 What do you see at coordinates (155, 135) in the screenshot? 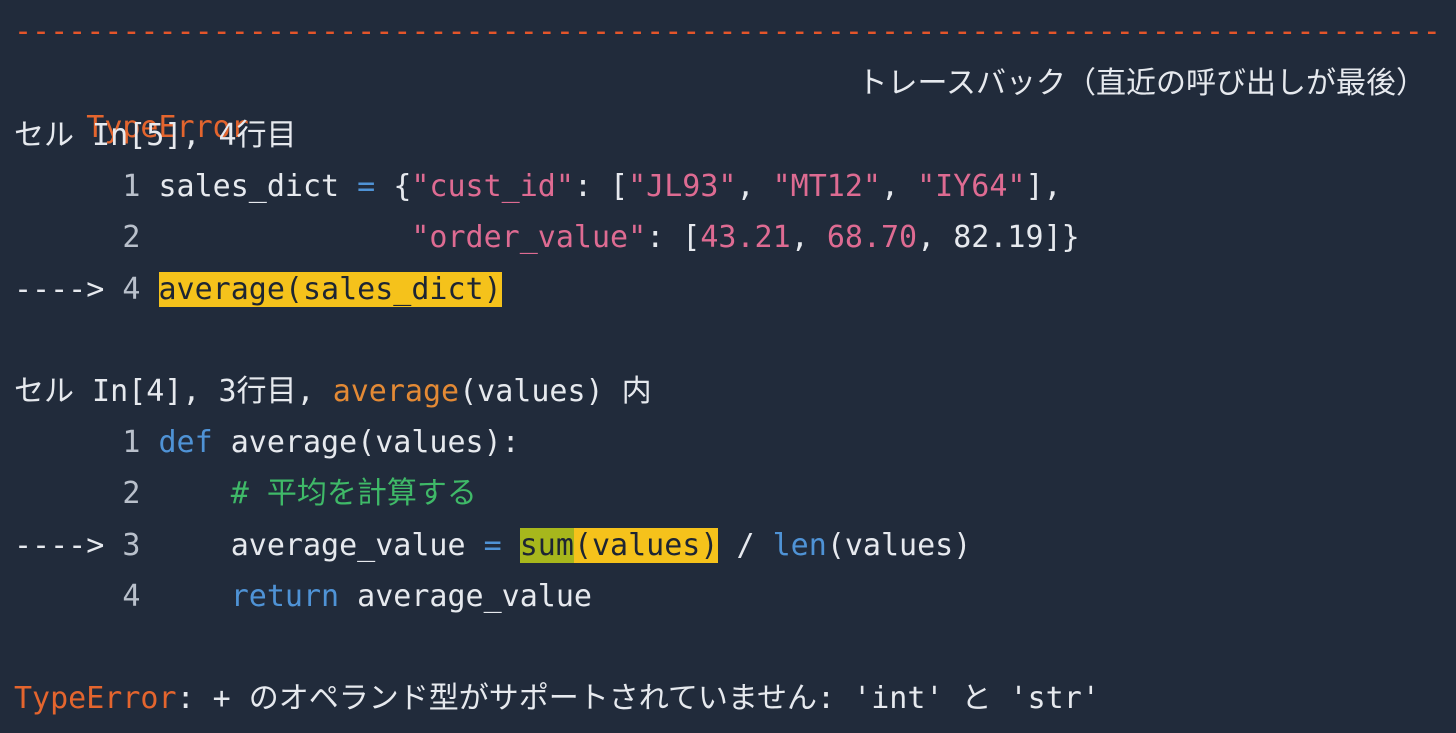
I see `frame-location: セル In[5], 4行目` at bounding box center [155, 135].